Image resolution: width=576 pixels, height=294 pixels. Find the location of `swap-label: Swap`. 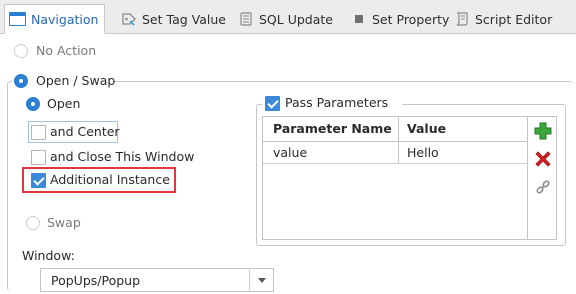

swap-label: Swap is located at coordinates (64, 222).